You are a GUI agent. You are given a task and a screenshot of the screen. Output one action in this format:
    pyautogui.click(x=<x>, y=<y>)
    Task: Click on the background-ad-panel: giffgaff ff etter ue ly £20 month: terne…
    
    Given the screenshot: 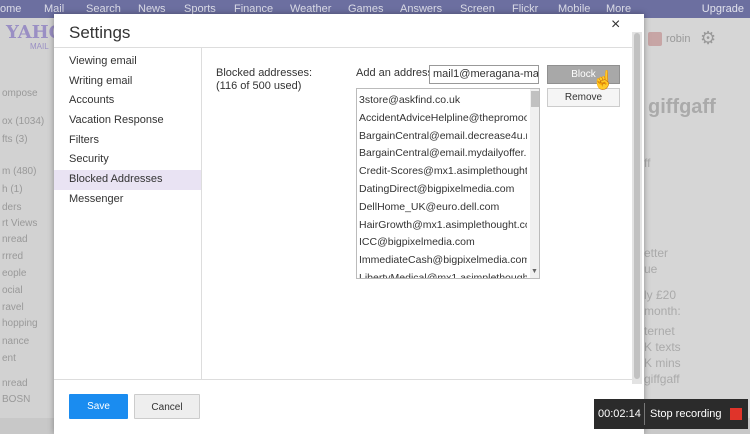 What is the action you would take?
    pyautogui.click(x=695, y=226)
    